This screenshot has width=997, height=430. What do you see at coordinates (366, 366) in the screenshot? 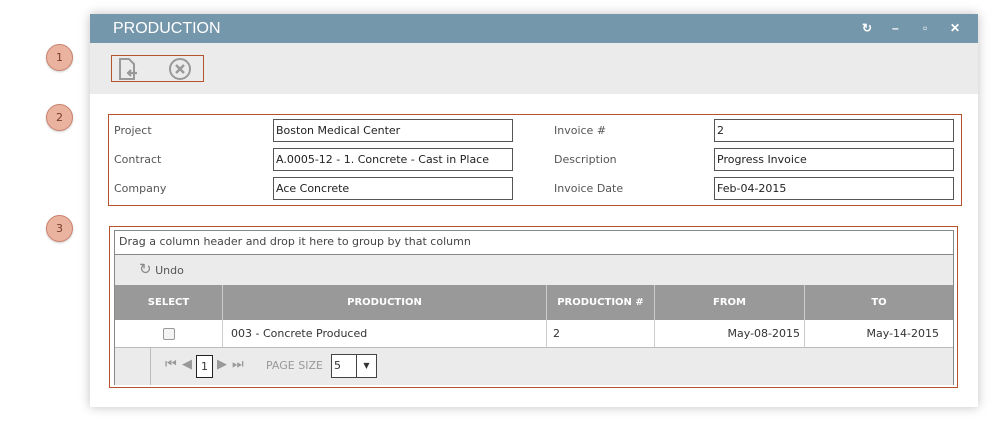
I see `chevron-down-icon: ▼` at bounding box center [366, 366].